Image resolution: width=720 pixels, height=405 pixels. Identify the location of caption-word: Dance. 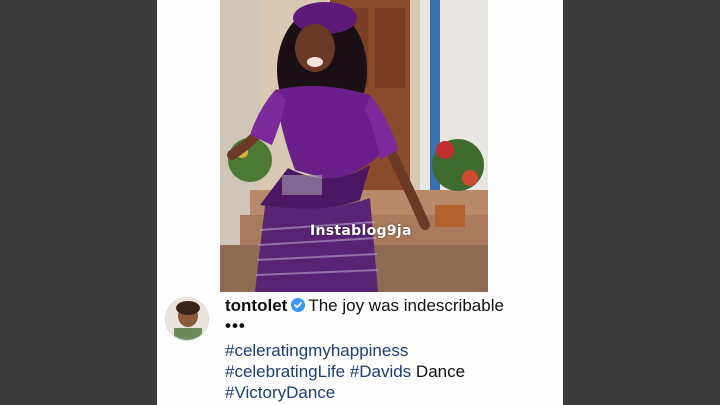
(440, 371).